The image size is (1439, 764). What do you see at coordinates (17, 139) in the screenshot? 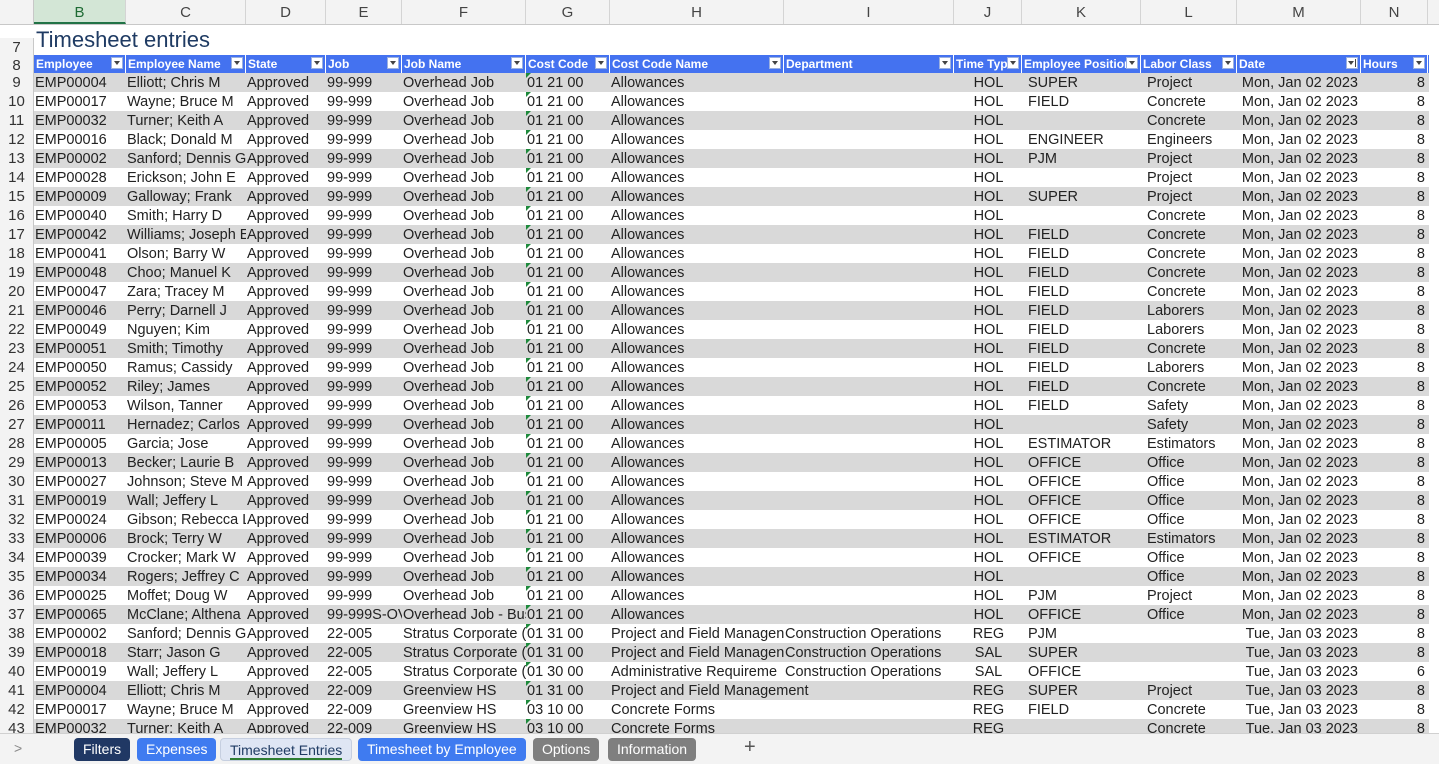
I see `row-number: 12` at bounding box center [17, 139].